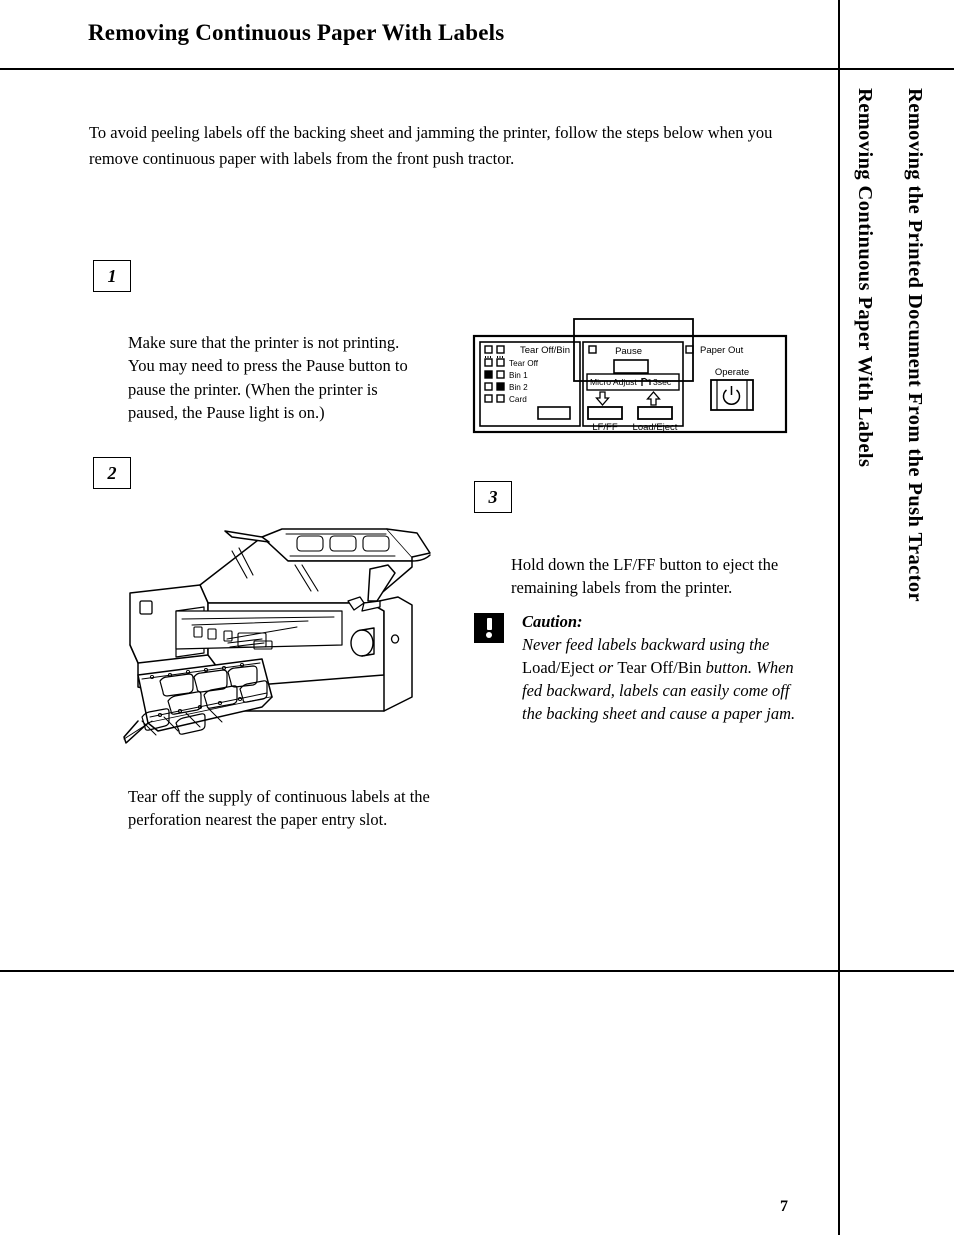 This screenshot has width=954, height=1235. Describe the element at coordinates (659, 667) in the screenshot. I see `caution-button-tear-off-bin: Tear Off/Bin` at that location.